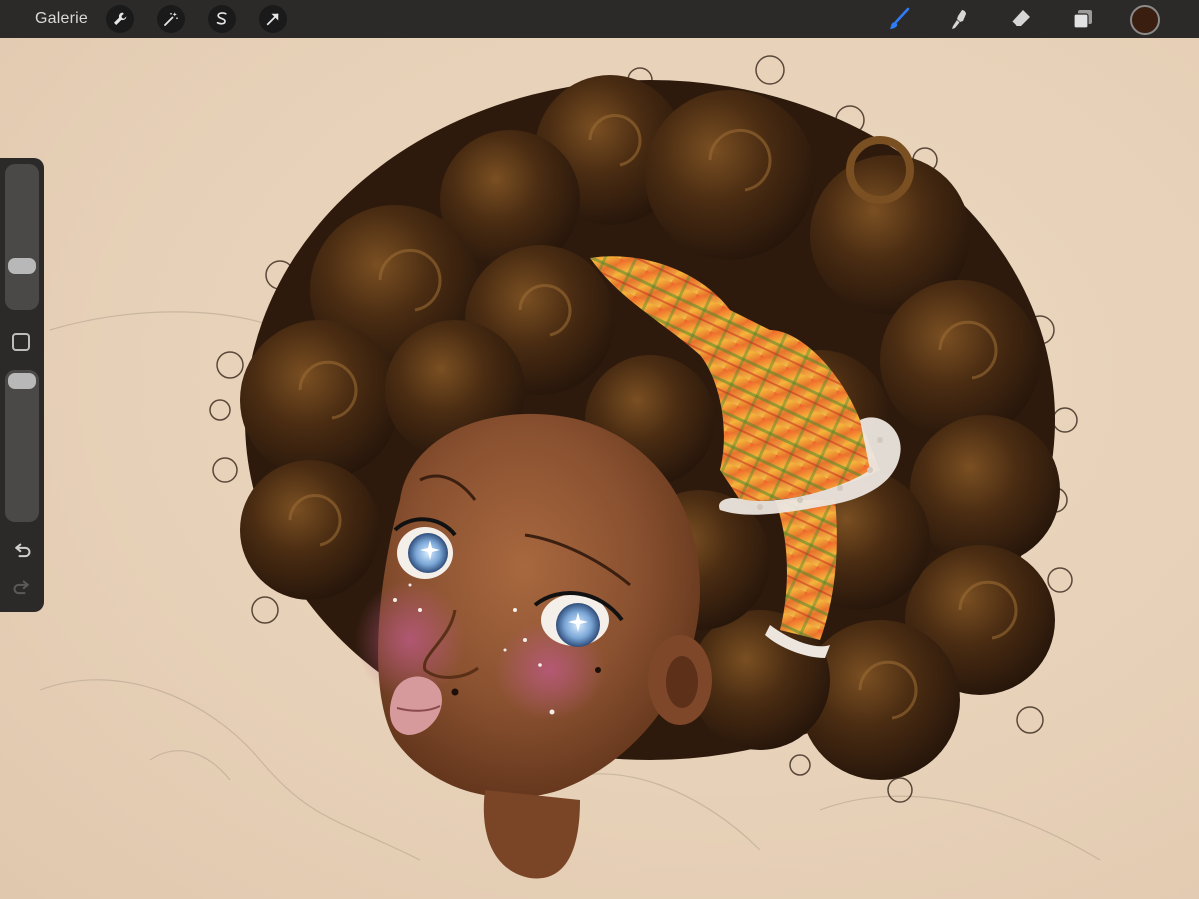  What do you see at coordinates (21, 342) in the screenshot?
I see `modify-square-icon` at bounding box center [21, 342].